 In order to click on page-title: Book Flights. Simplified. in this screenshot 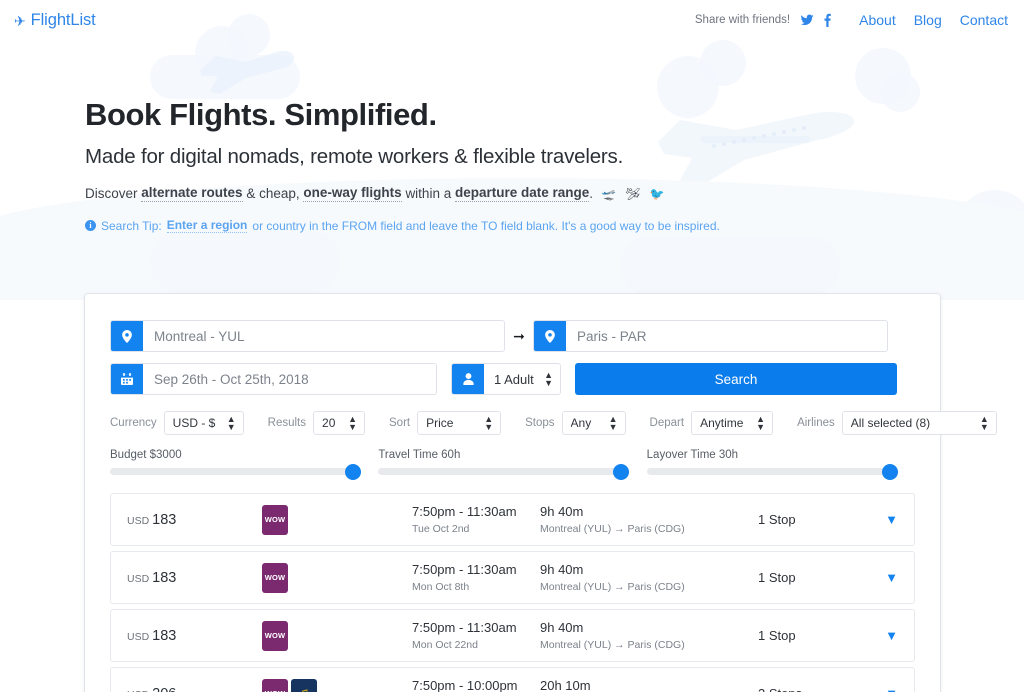, I will do `click(261, 114)`.